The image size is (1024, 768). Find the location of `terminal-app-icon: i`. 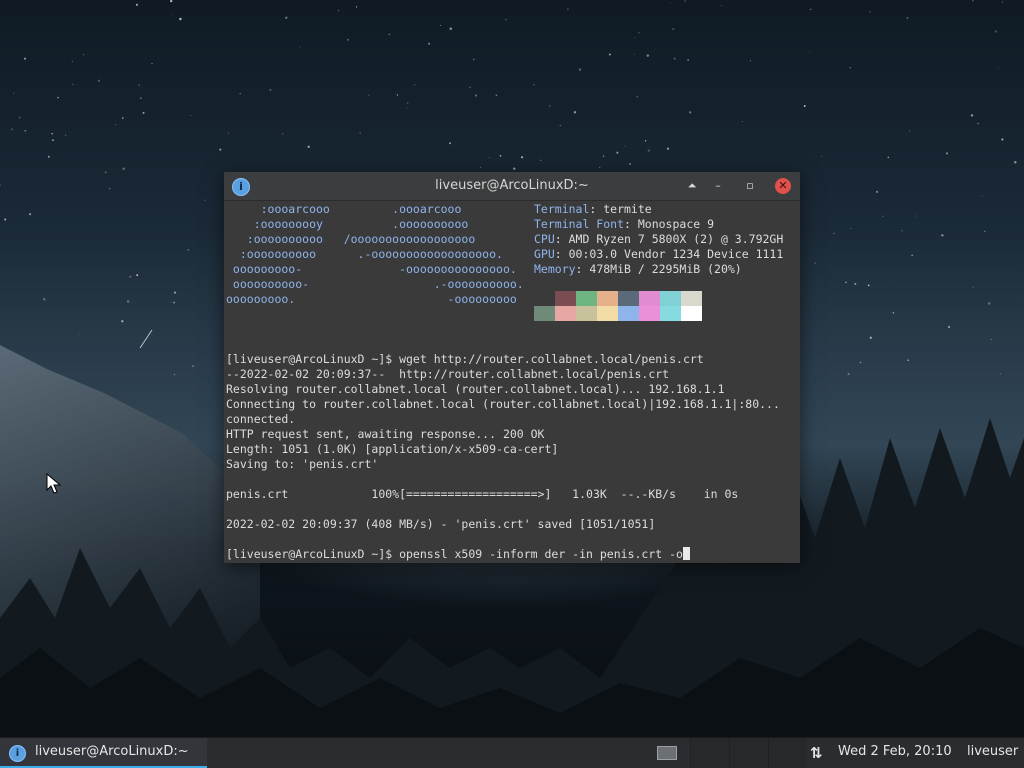

terminal-app-icon: i is located at coordinates (17, 753).